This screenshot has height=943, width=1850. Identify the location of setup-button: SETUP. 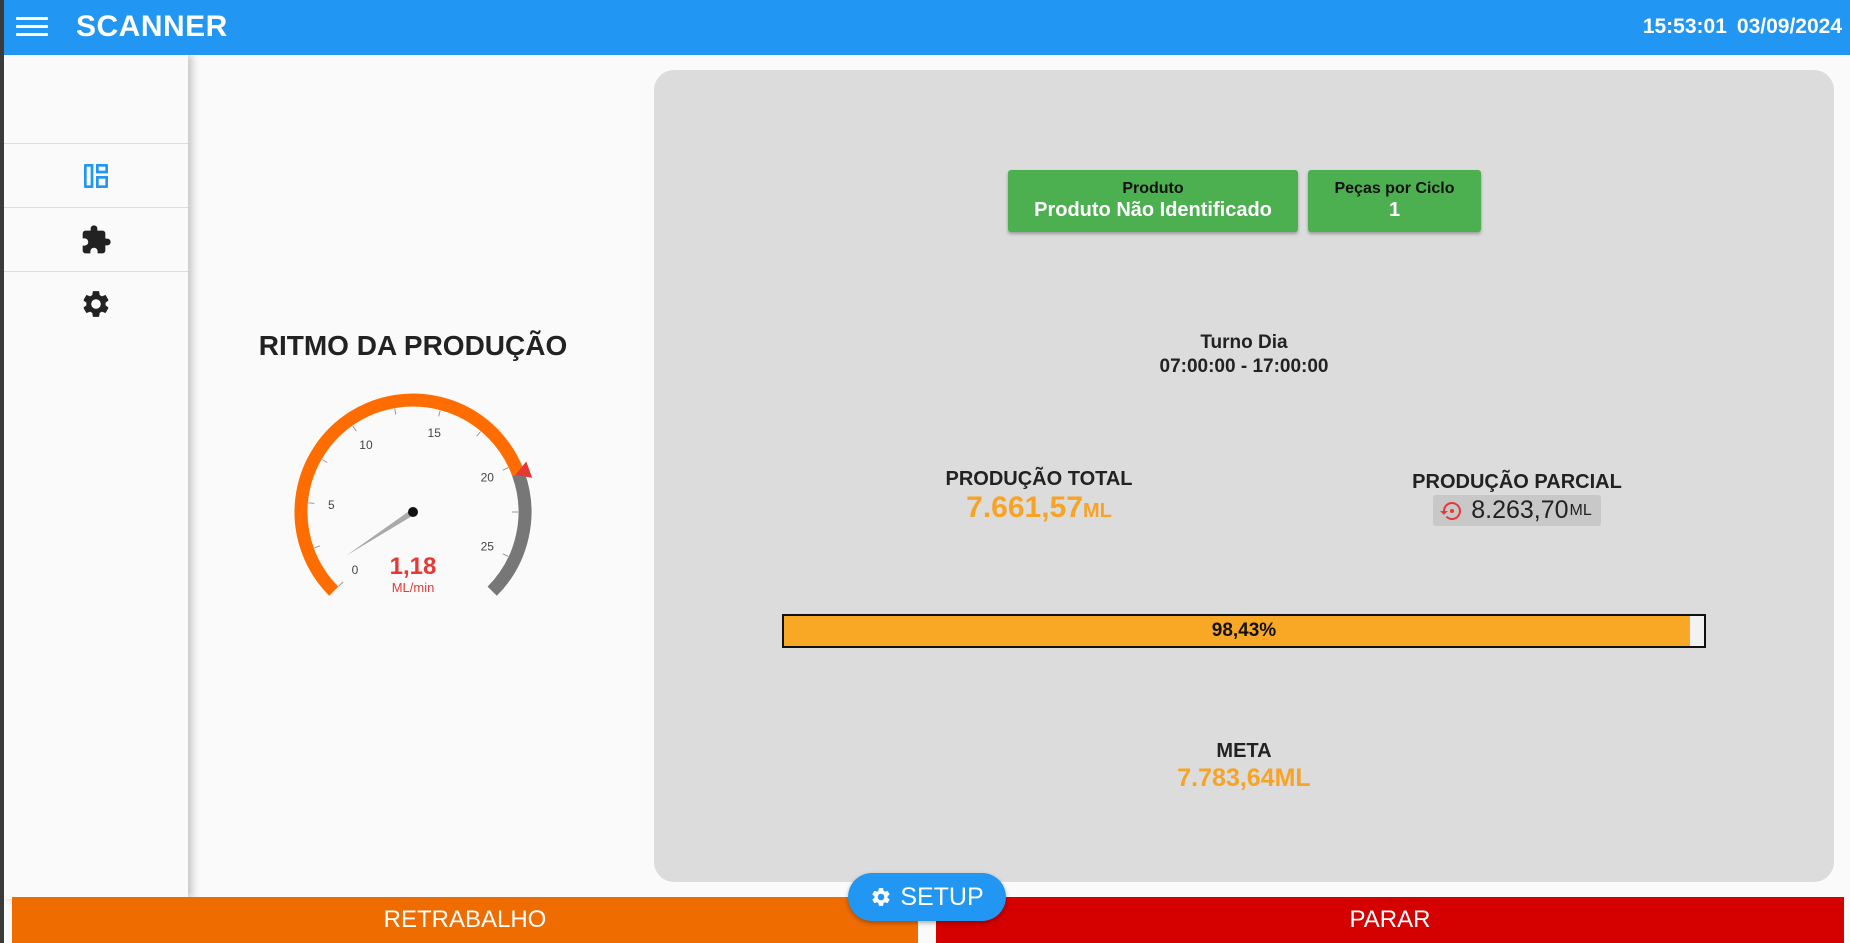
(927, 897).